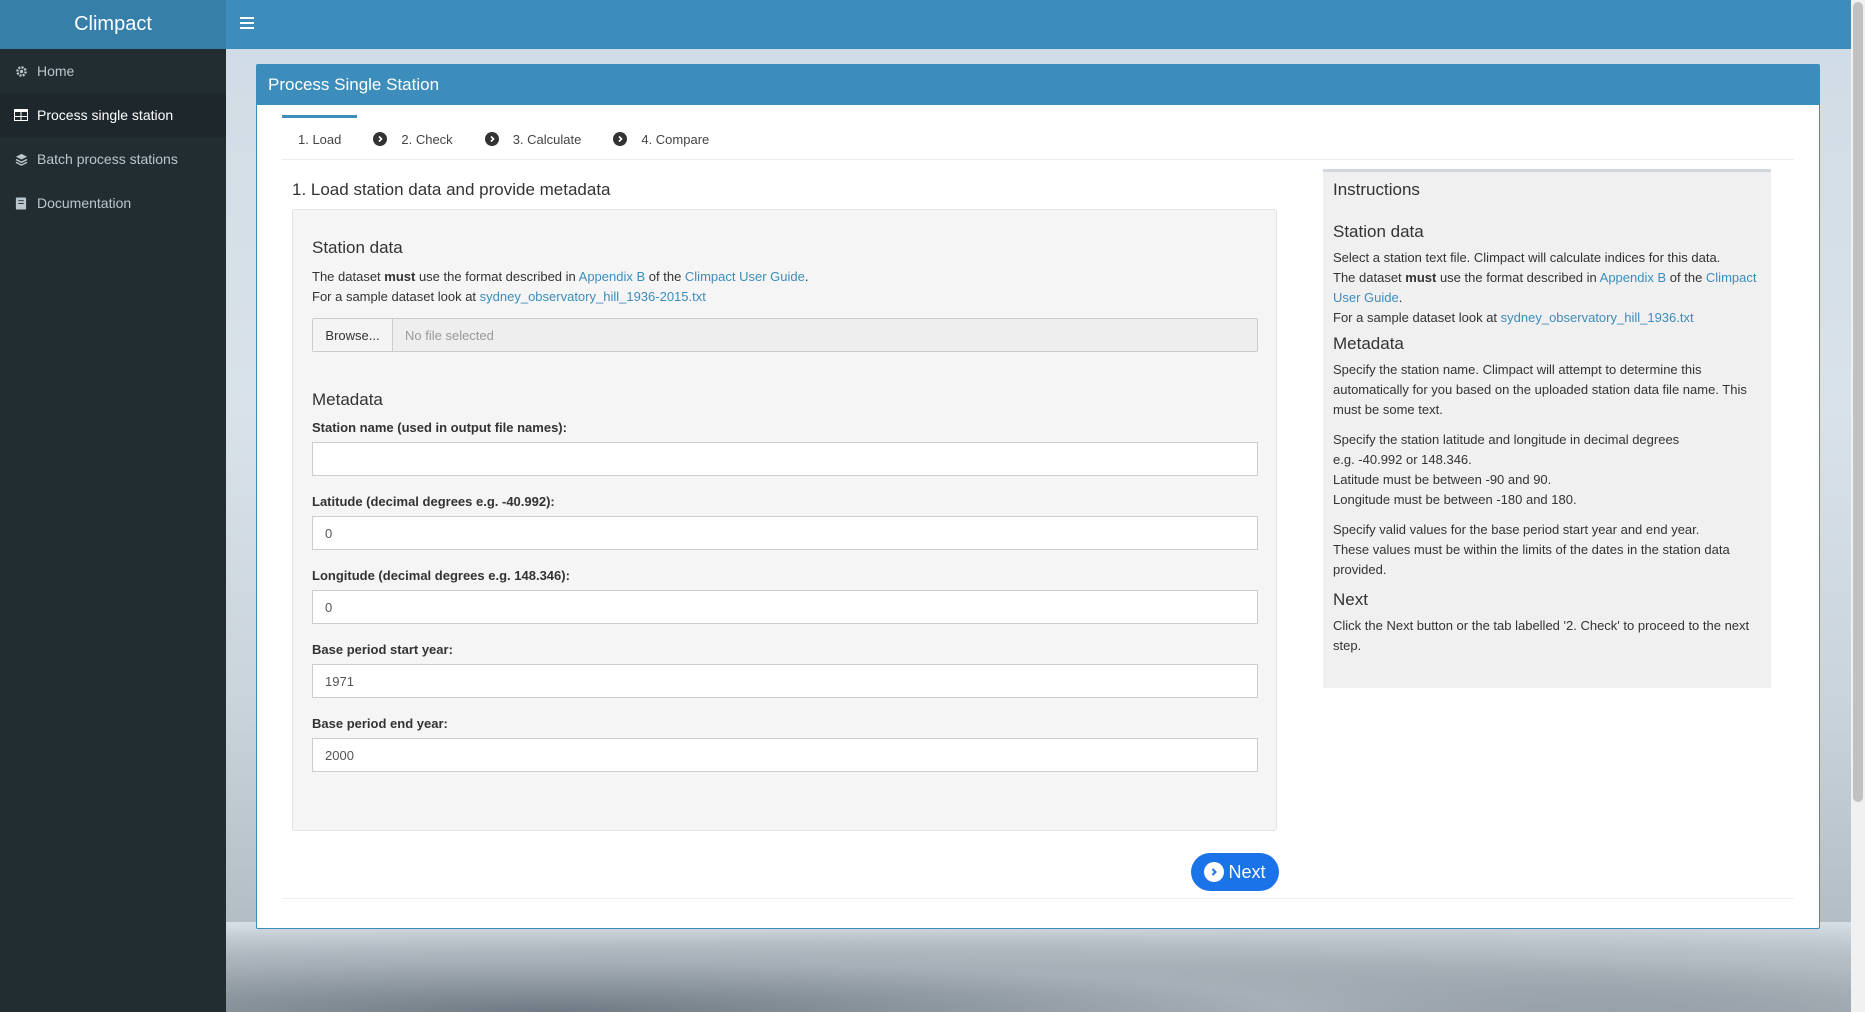 This screenshot has width=1865, height=1012. I want to click on tab-check: 2. Check, so click(412, 137).